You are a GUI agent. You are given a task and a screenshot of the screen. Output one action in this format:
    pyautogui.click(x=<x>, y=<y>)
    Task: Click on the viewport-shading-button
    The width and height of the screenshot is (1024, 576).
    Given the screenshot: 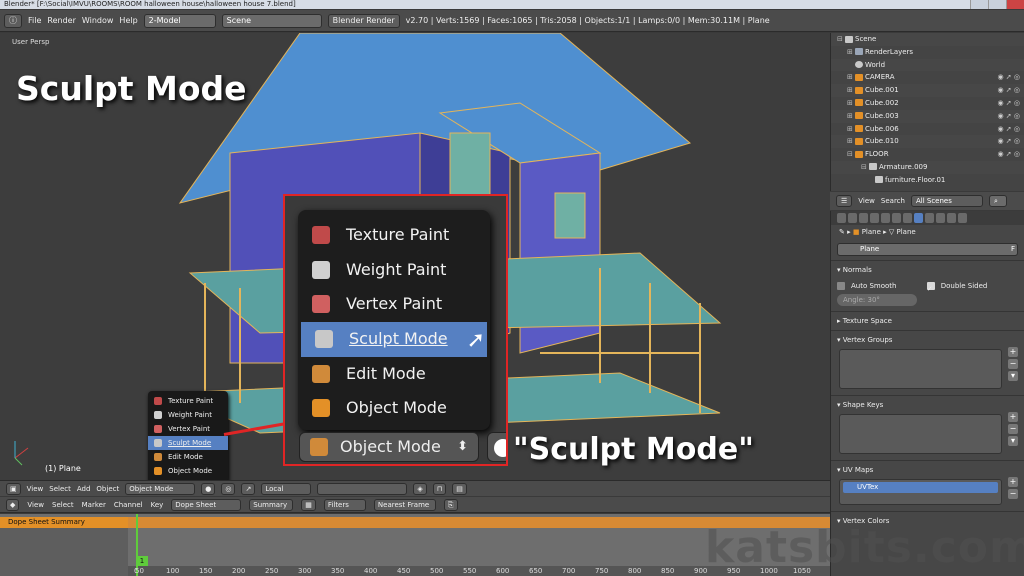 What is the action you would take?
    pyautogui.click(x=496, y=447)
    